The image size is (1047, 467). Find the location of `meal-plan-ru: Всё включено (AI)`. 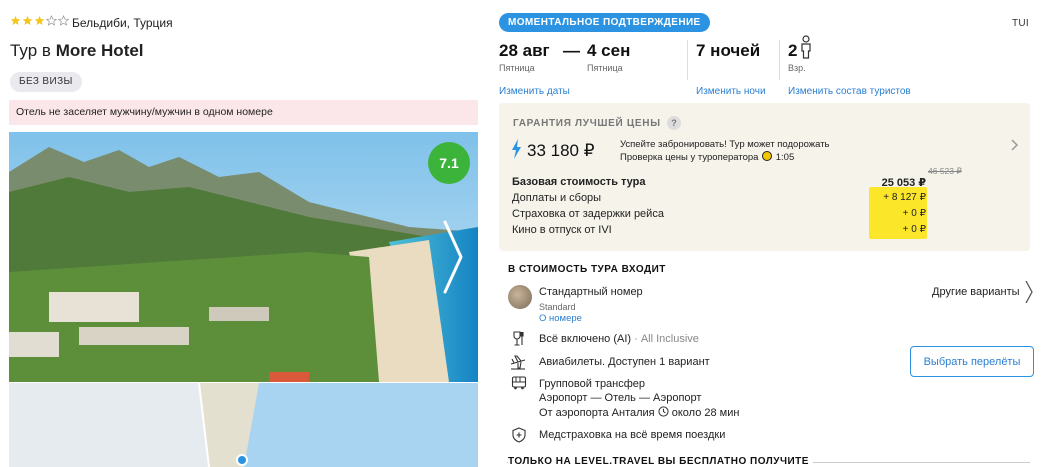

meal-plan-ru: Всё включено (AI) is located at coordinates (585, 339).